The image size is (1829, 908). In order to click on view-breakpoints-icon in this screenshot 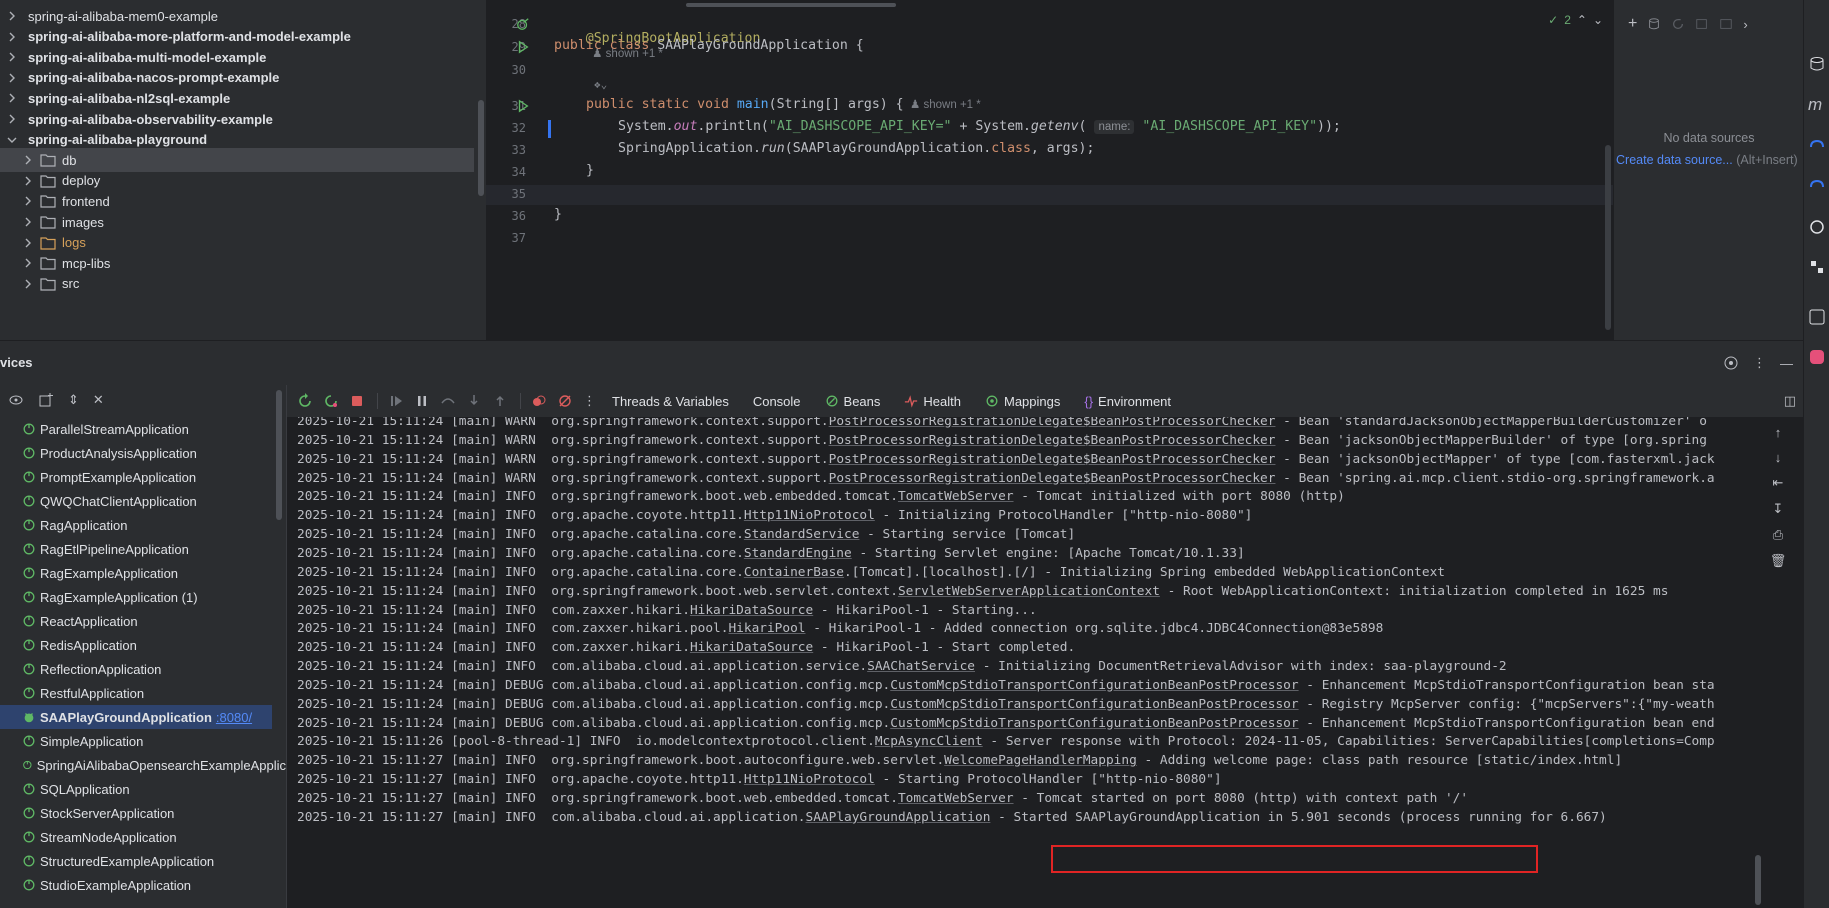, I will do `click(539, 401)`.